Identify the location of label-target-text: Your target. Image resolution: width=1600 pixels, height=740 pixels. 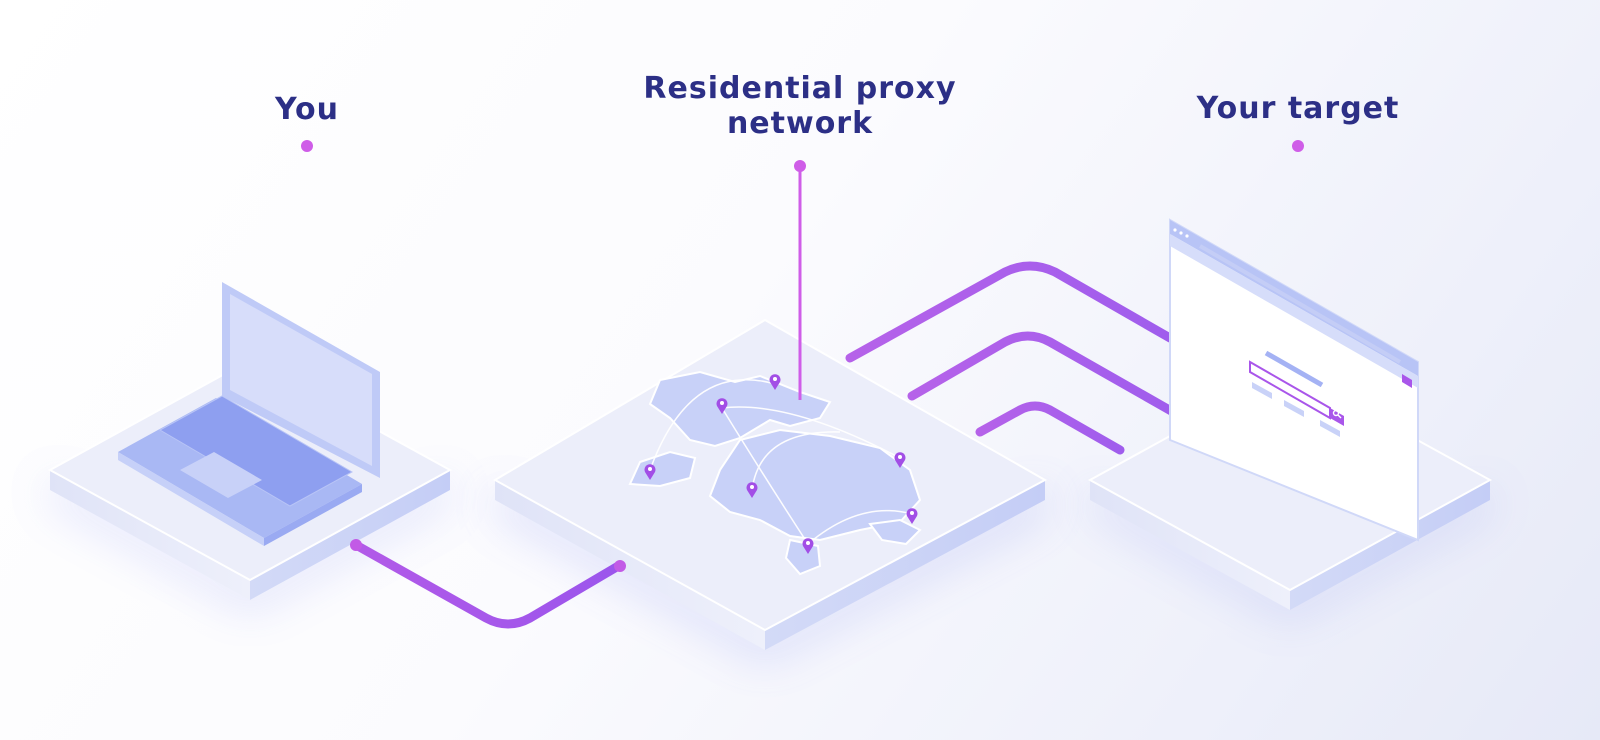
(1298, 108).